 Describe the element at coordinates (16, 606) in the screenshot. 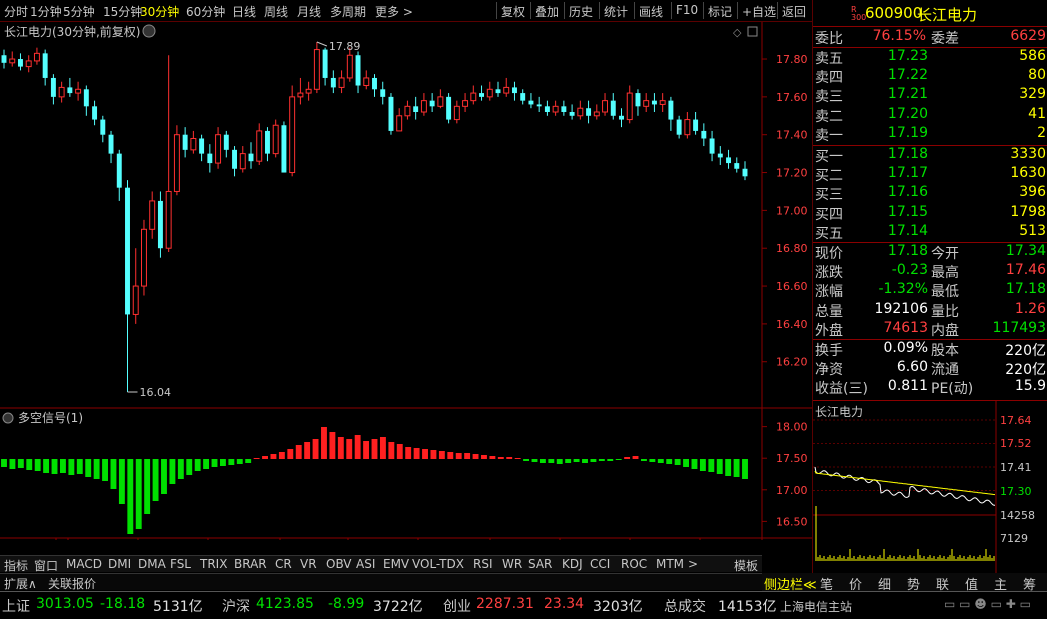

I see `sh-index-label: 上证` at that location.